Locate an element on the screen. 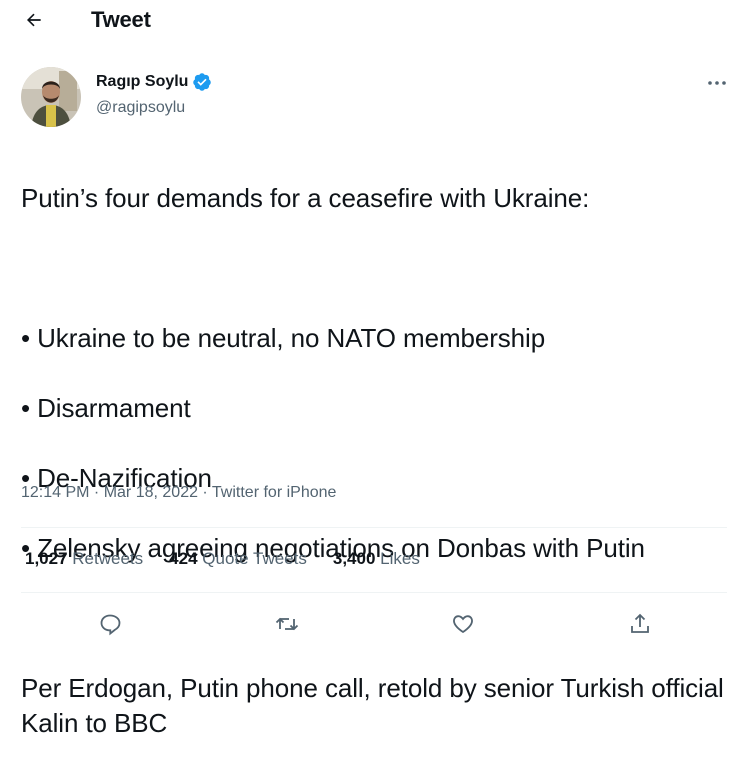 The width and height of the screenshot is (746, 776). author-name-row: Ragıp Soylu is located at coordinates (154, 82).